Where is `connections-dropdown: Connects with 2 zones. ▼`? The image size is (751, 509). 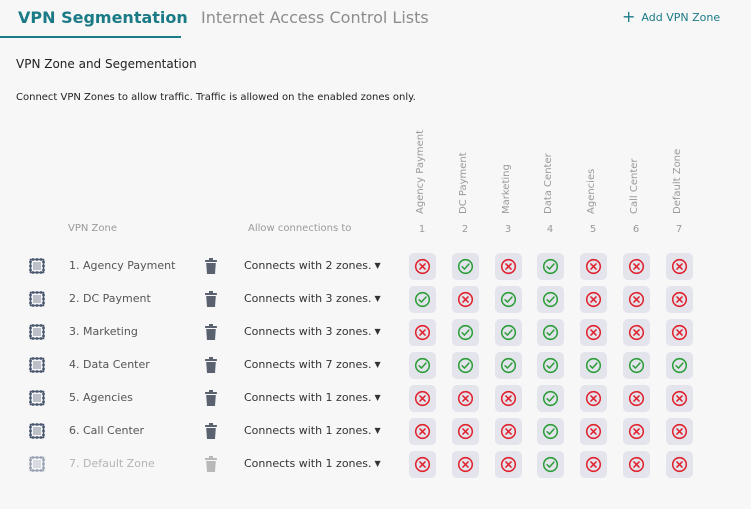 connections-dropdown: Connects with 2 zones. ▼ is located at coordinates (312, 265).